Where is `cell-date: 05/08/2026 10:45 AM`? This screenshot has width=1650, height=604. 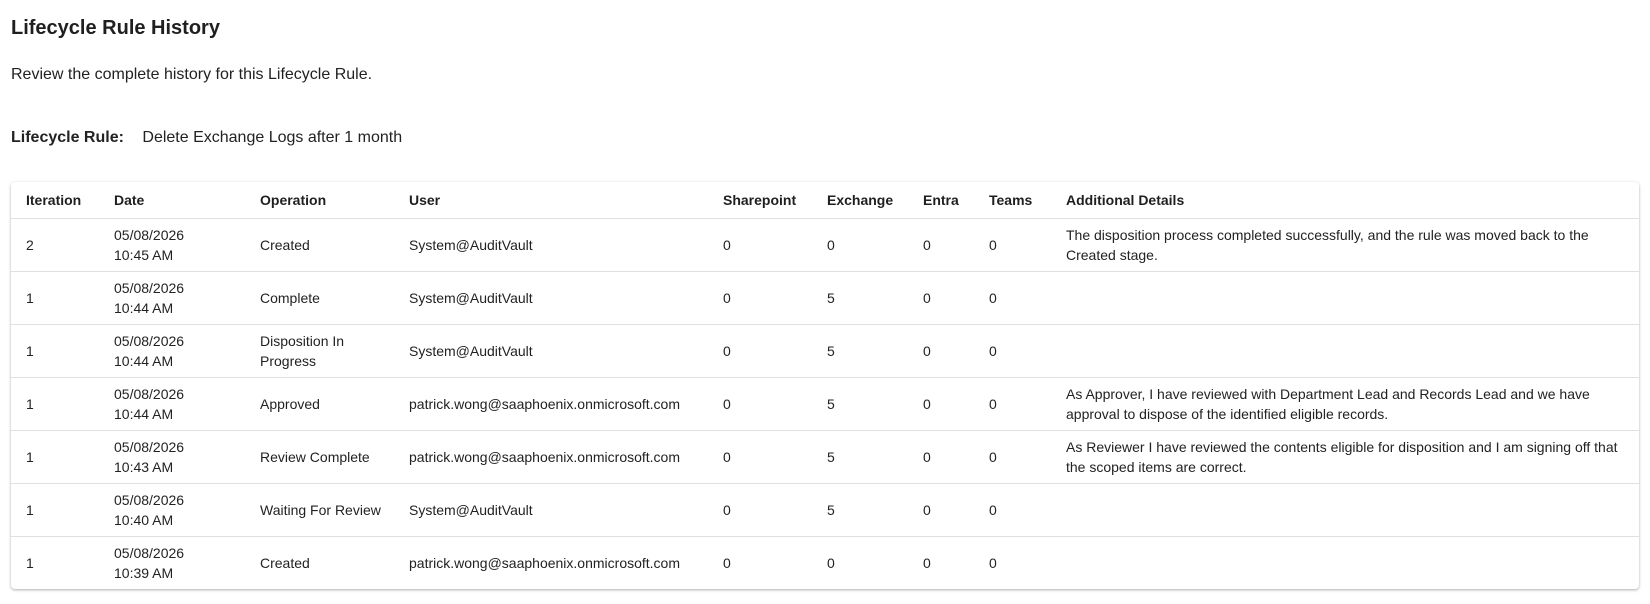 cell-date: 05/08/2026 10:45 AM is located at coordinates (172, 245).